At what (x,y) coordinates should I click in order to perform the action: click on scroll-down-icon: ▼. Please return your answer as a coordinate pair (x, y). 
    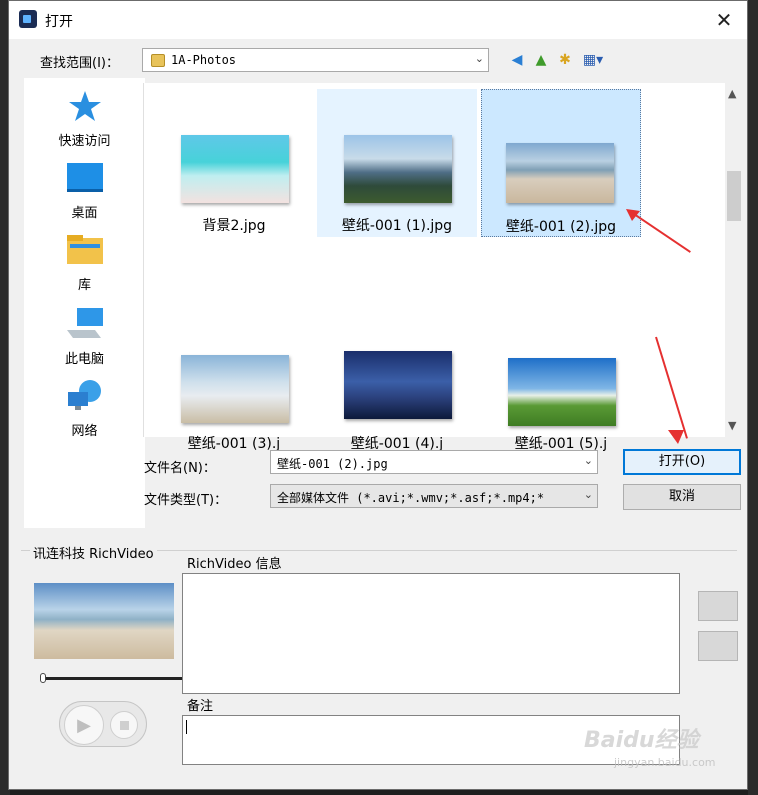
    Looking at the image, I should click on (732, 425).